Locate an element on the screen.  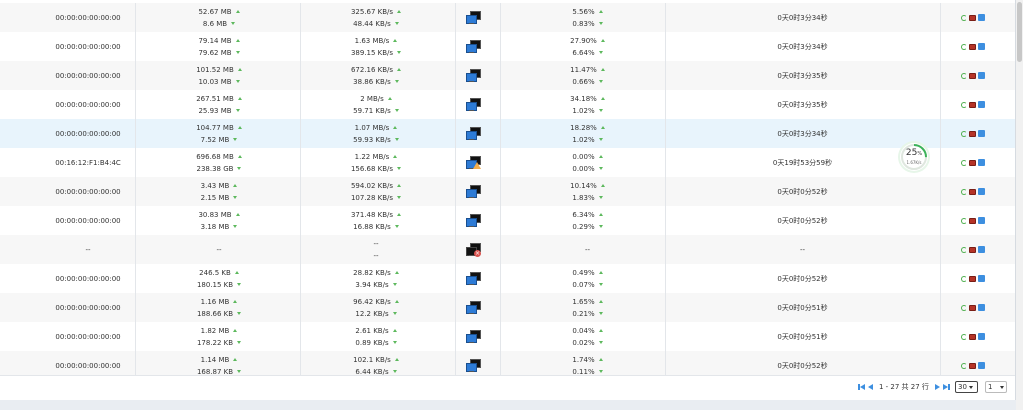
ratio-value: 0.04% is located at coordinates (587, 331).